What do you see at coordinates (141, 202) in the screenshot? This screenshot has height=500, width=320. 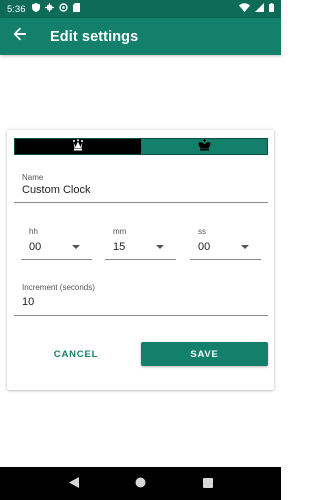 I see `name-underline` at bounding box center [141, 202].